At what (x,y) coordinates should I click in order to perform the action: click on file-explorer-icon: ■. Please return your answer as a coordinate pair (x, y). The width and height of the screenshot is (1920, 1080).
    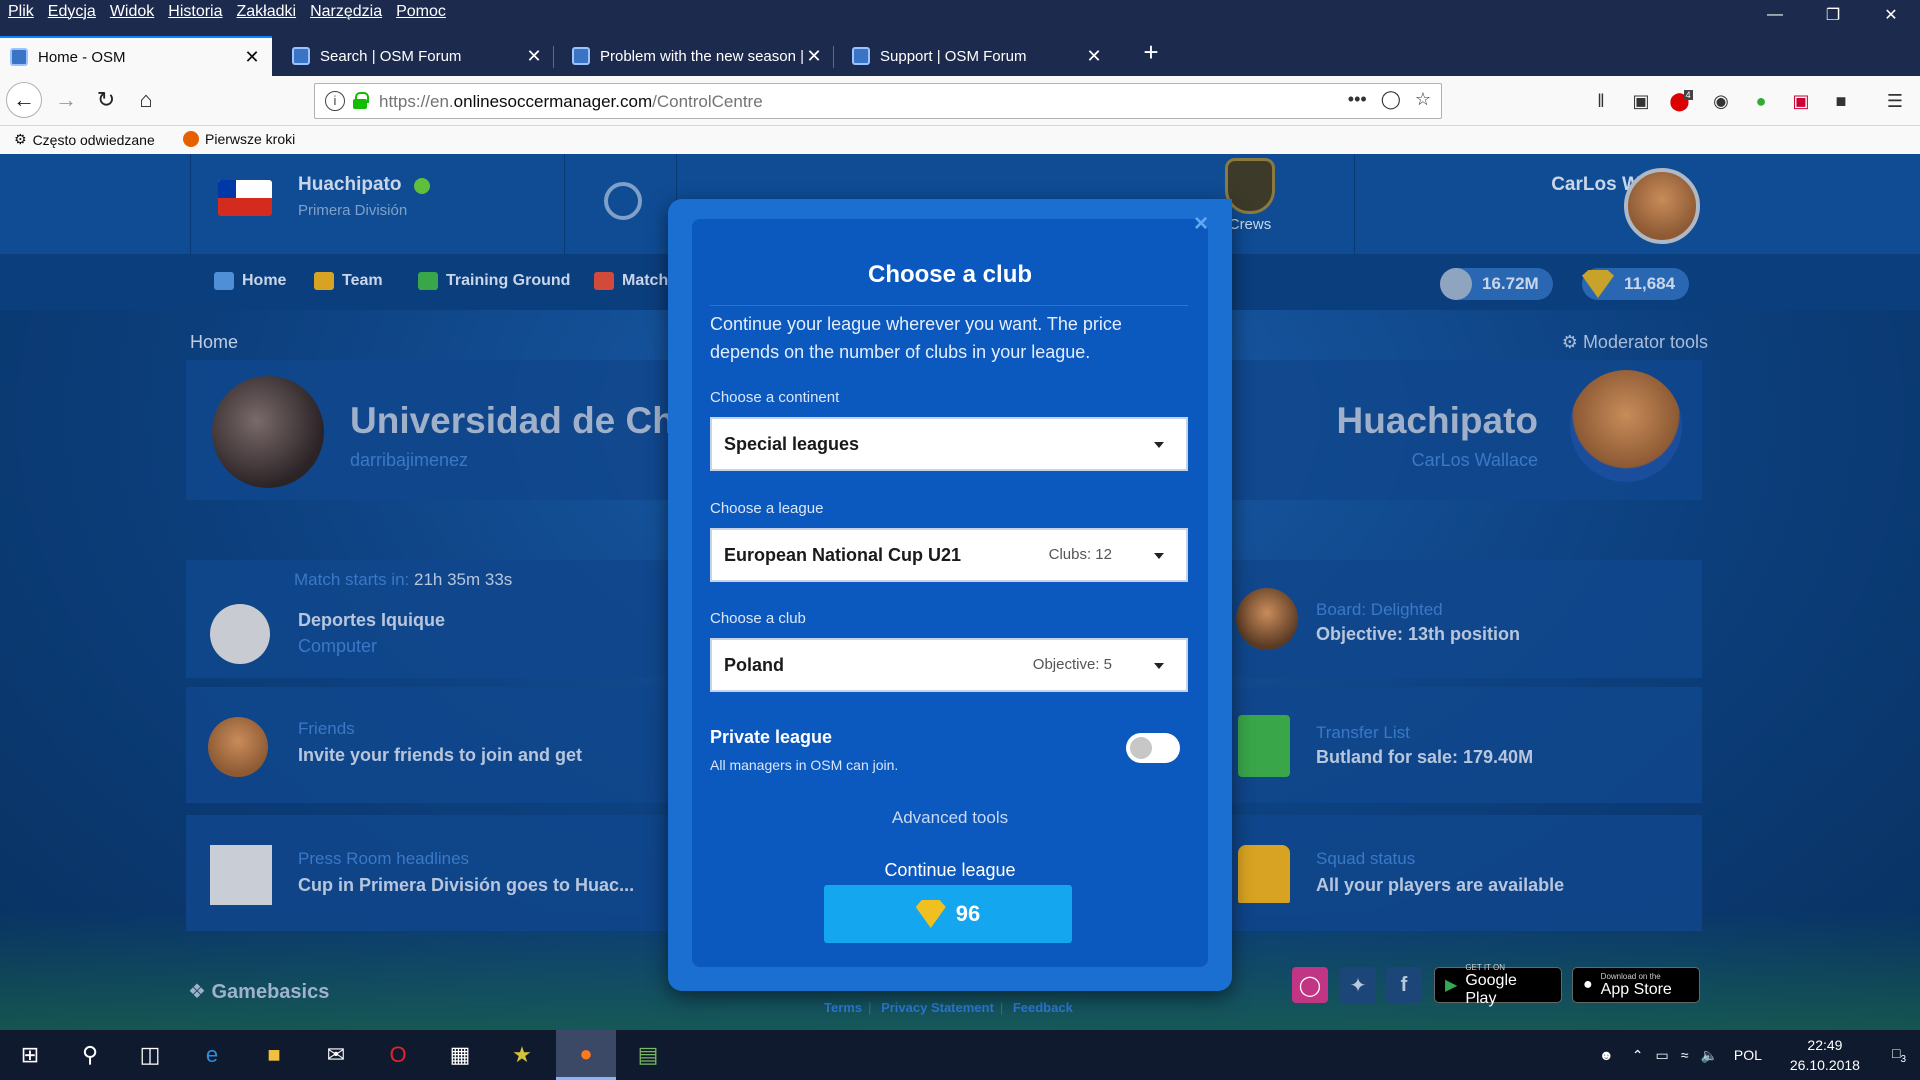
    Looking at the image, I should click on (274, 1055).